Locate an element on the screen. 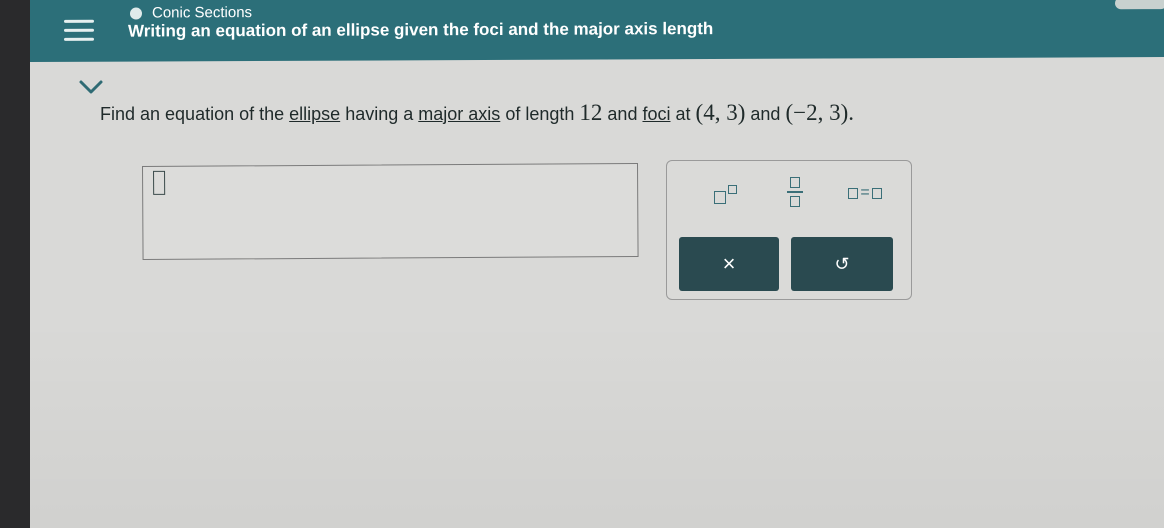  fraction-key is located at coordinates (795, 192).